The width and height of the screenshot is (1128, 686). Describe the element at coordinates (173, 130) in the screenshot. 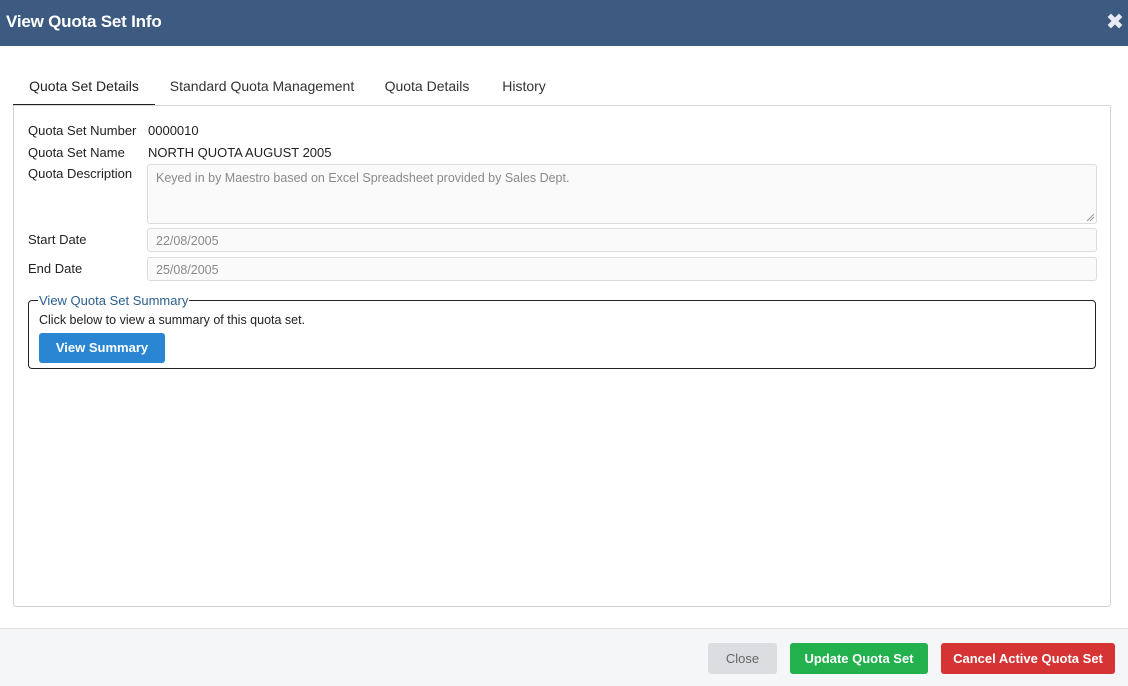

I see `quota-set-number-value: 0000010` at that location.